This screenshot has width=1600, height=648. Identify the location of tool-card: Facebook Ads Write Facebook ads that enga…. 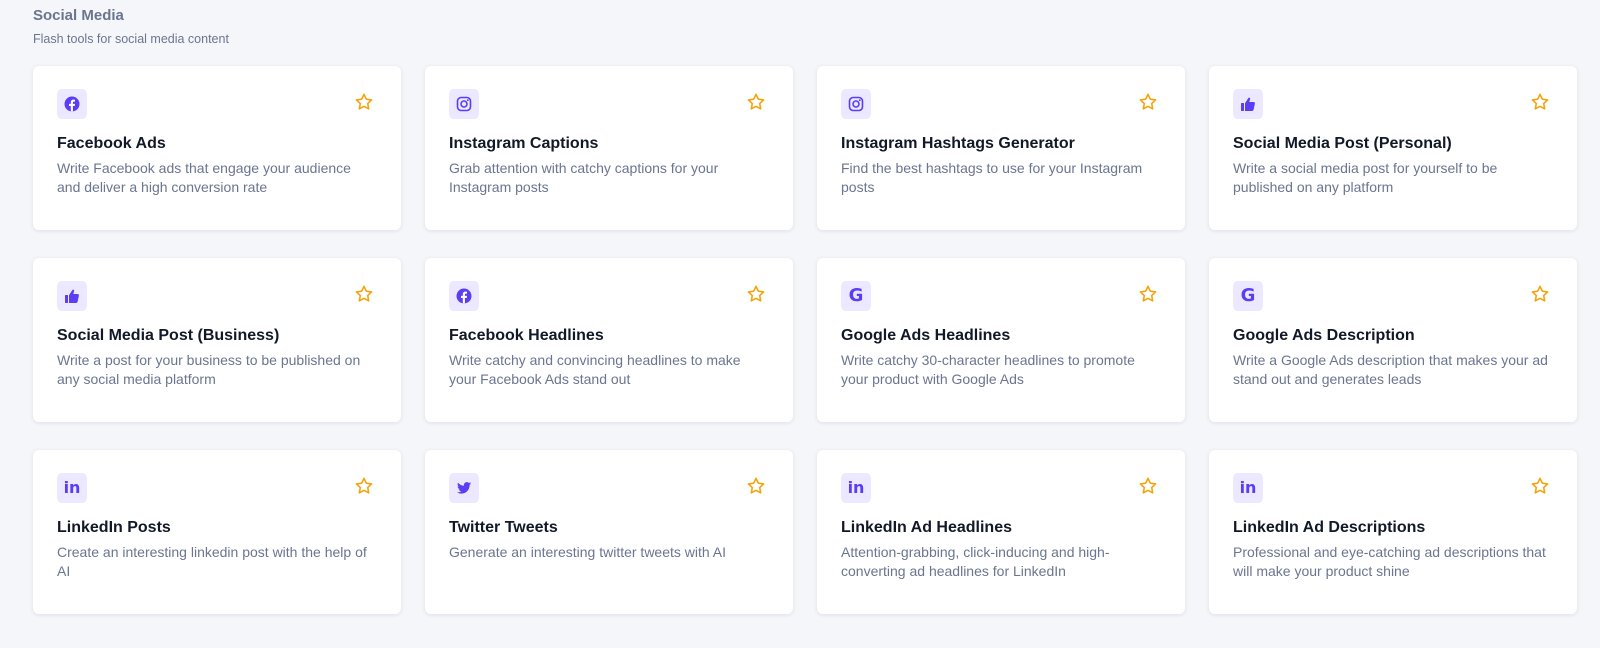
(217, 148).